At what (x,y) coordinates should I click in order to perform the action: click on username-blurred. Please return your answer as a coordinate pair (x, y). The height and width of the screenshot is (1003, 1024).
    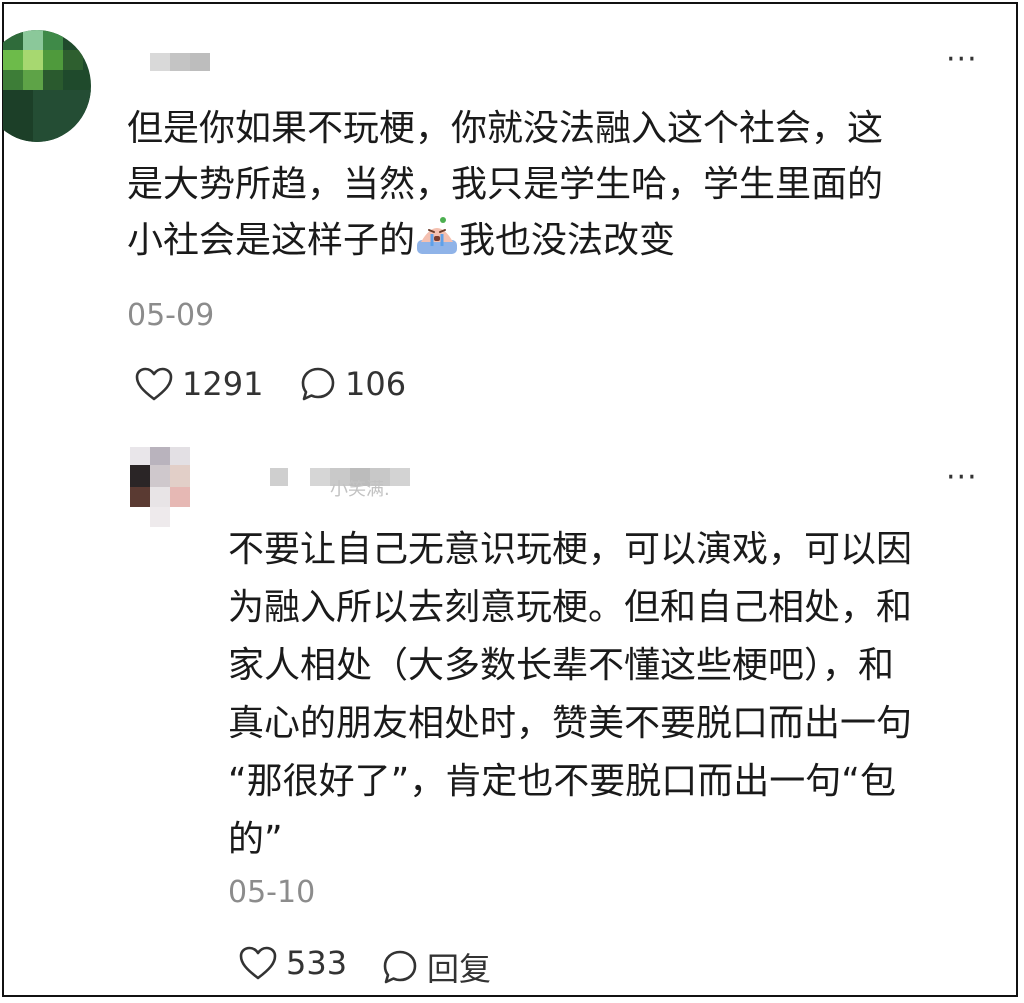
    Looking at the image, I should click on (180, 62).